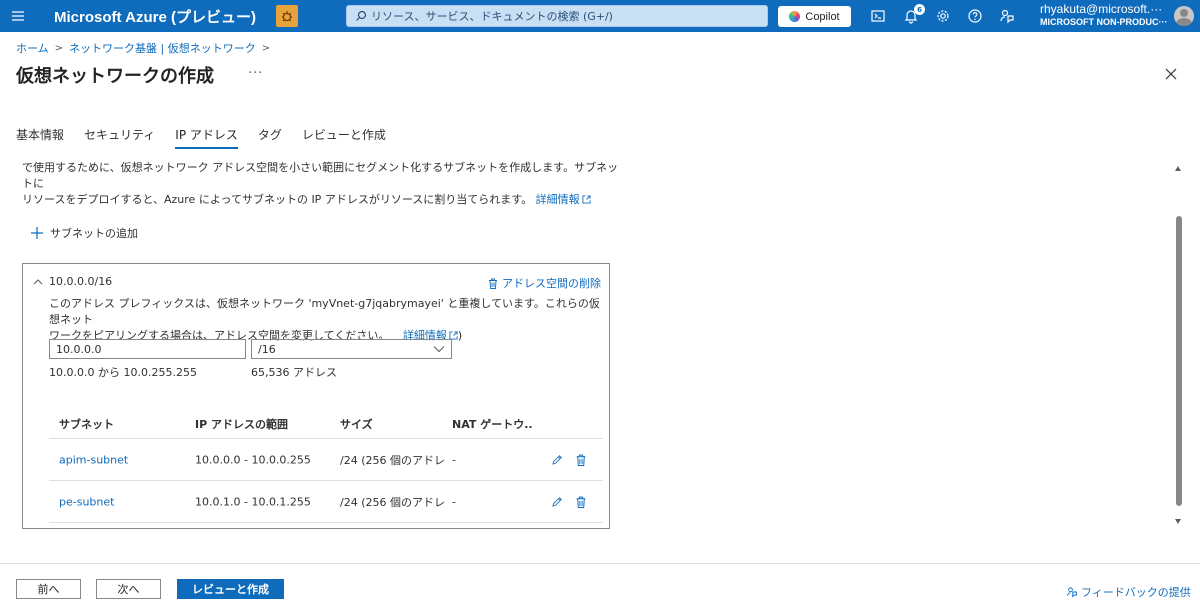 This screenshot has height=615, width=1200. I want to click on tab-basics: 基本情報, so click(40, 137).